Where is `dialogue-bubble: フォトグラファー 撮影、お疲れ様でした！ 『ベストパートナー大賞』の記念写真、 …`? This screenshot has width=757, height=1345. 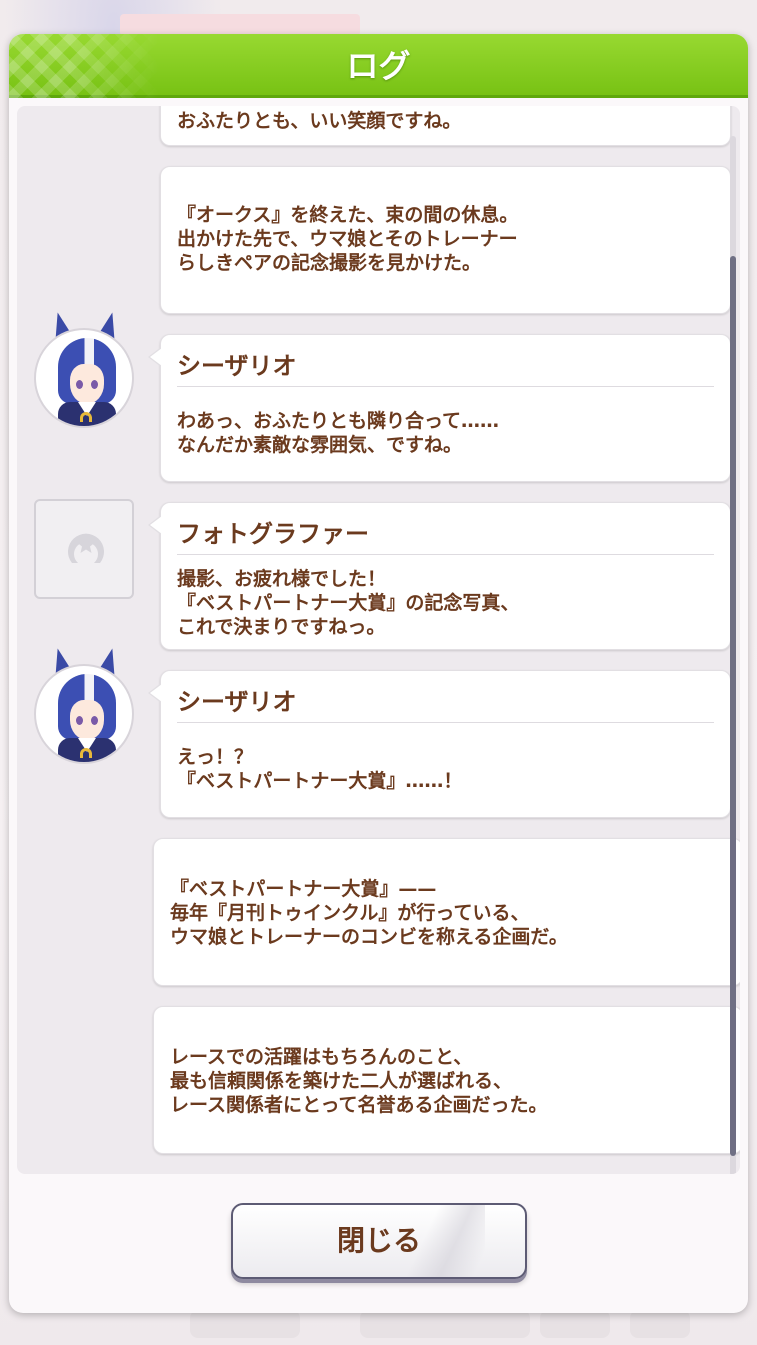 dialogue-bubble: フォトグラファー 撮影、お疲れ様でした！ 『ベストパートナー大賞』の記念写真、 … is located at coordinates (439, 576).